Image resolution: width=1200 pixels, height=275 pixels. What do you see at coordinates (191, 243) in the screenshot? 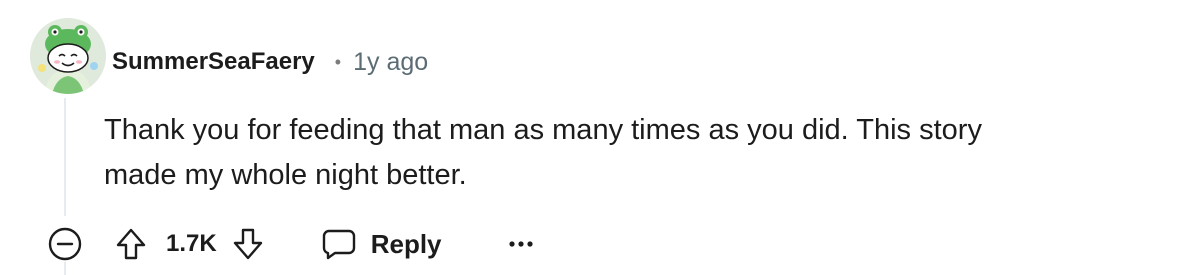
I see `vote-count: 1.7K` at bounding box center [191, 243].